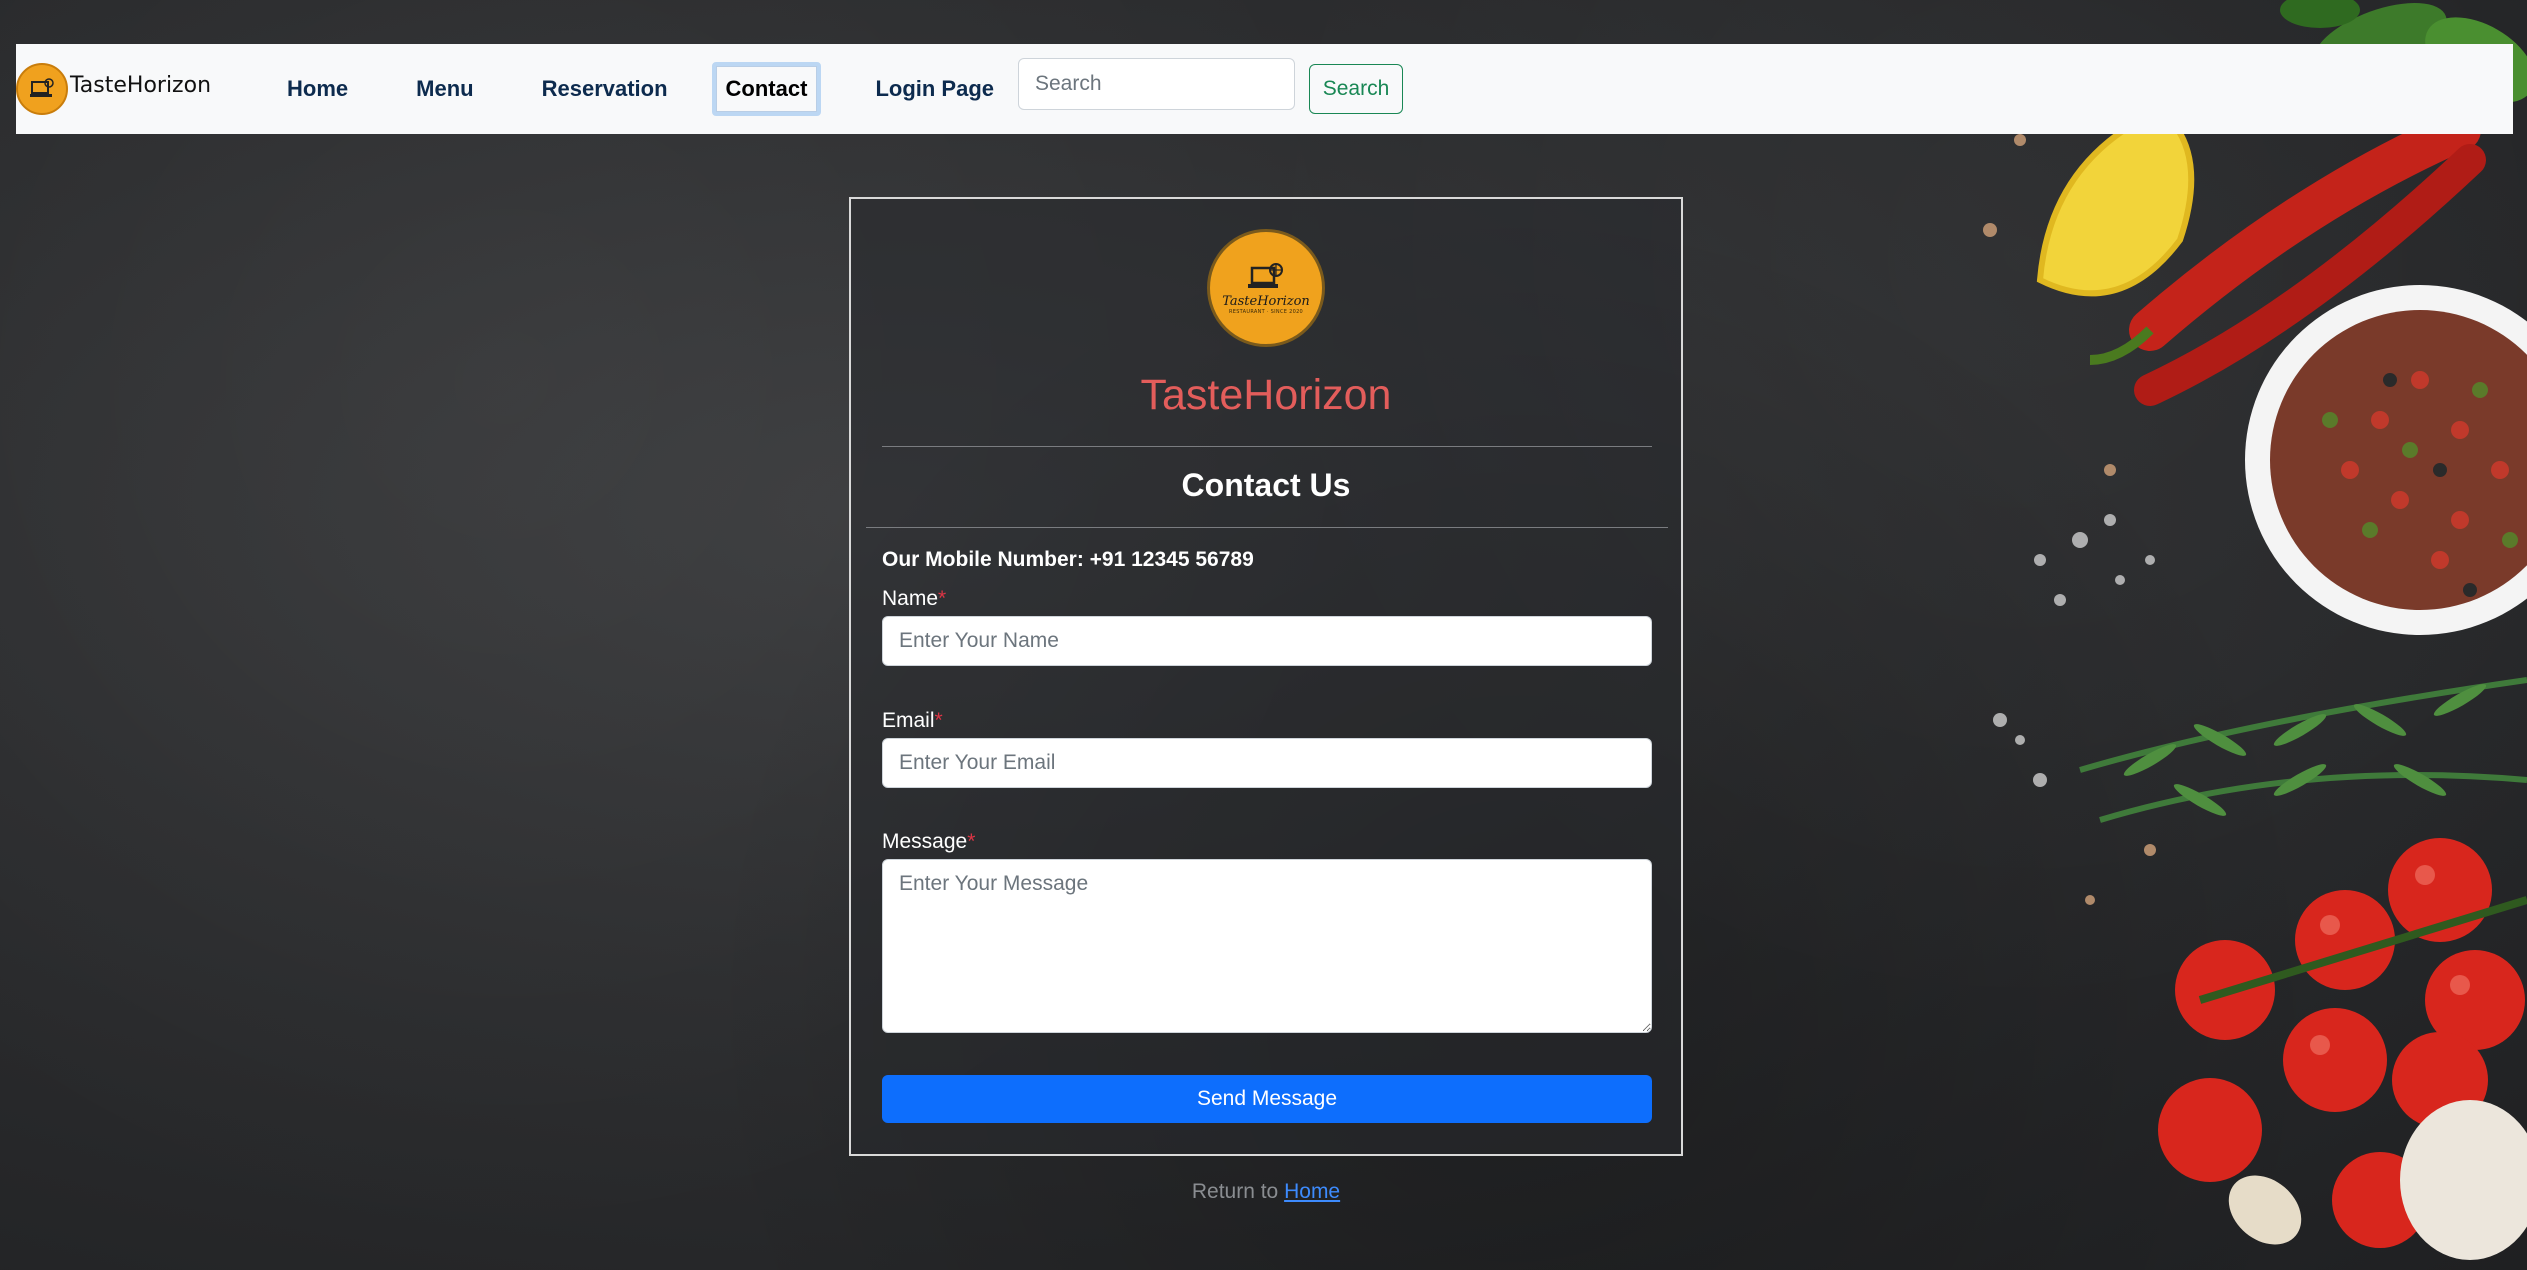  What do you see at coordinates (1266, 311) in the screenshot?
I see `card-logo-subtext: RESTAURANT · SINCE 2020` at bounding box center [1266, 311].